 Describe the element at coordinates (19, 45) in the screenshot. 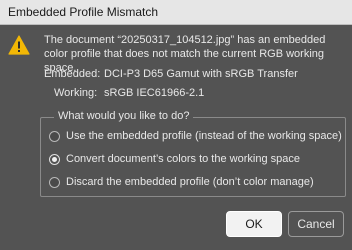

I see `warning-triangle-icon` at that location.